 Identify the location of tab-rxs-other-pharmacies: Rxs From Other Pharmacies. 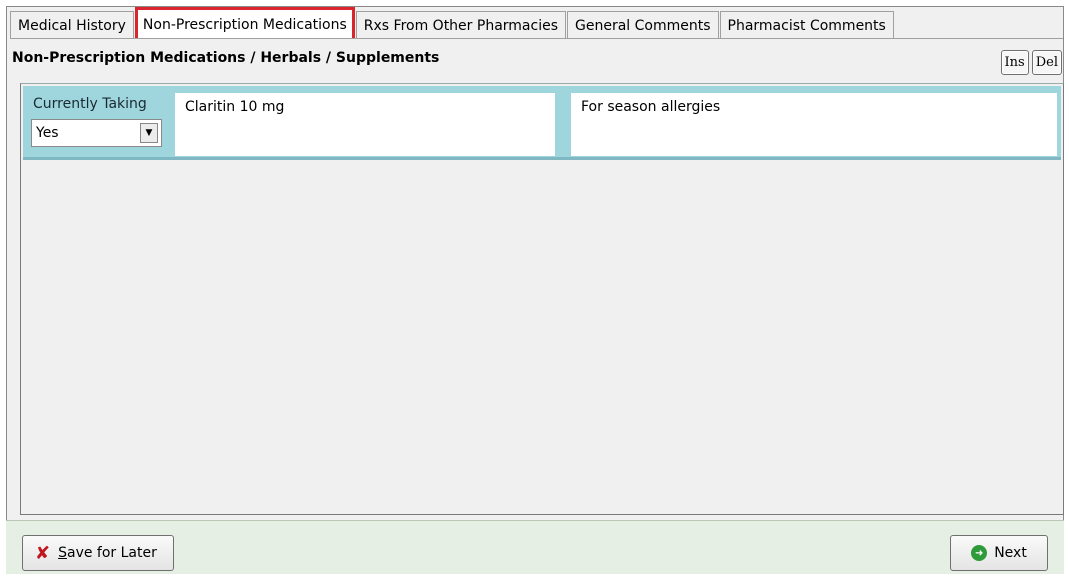
(460, 25).